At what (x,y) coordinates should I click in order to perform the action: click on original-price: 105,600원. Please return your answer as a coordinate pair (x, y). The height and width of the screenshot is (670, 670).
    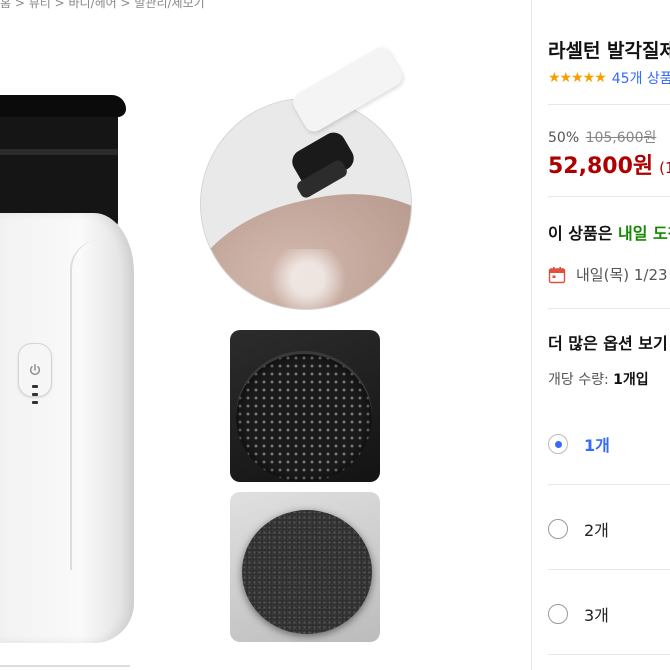
    Looking at the image, I should click on (621, 138).